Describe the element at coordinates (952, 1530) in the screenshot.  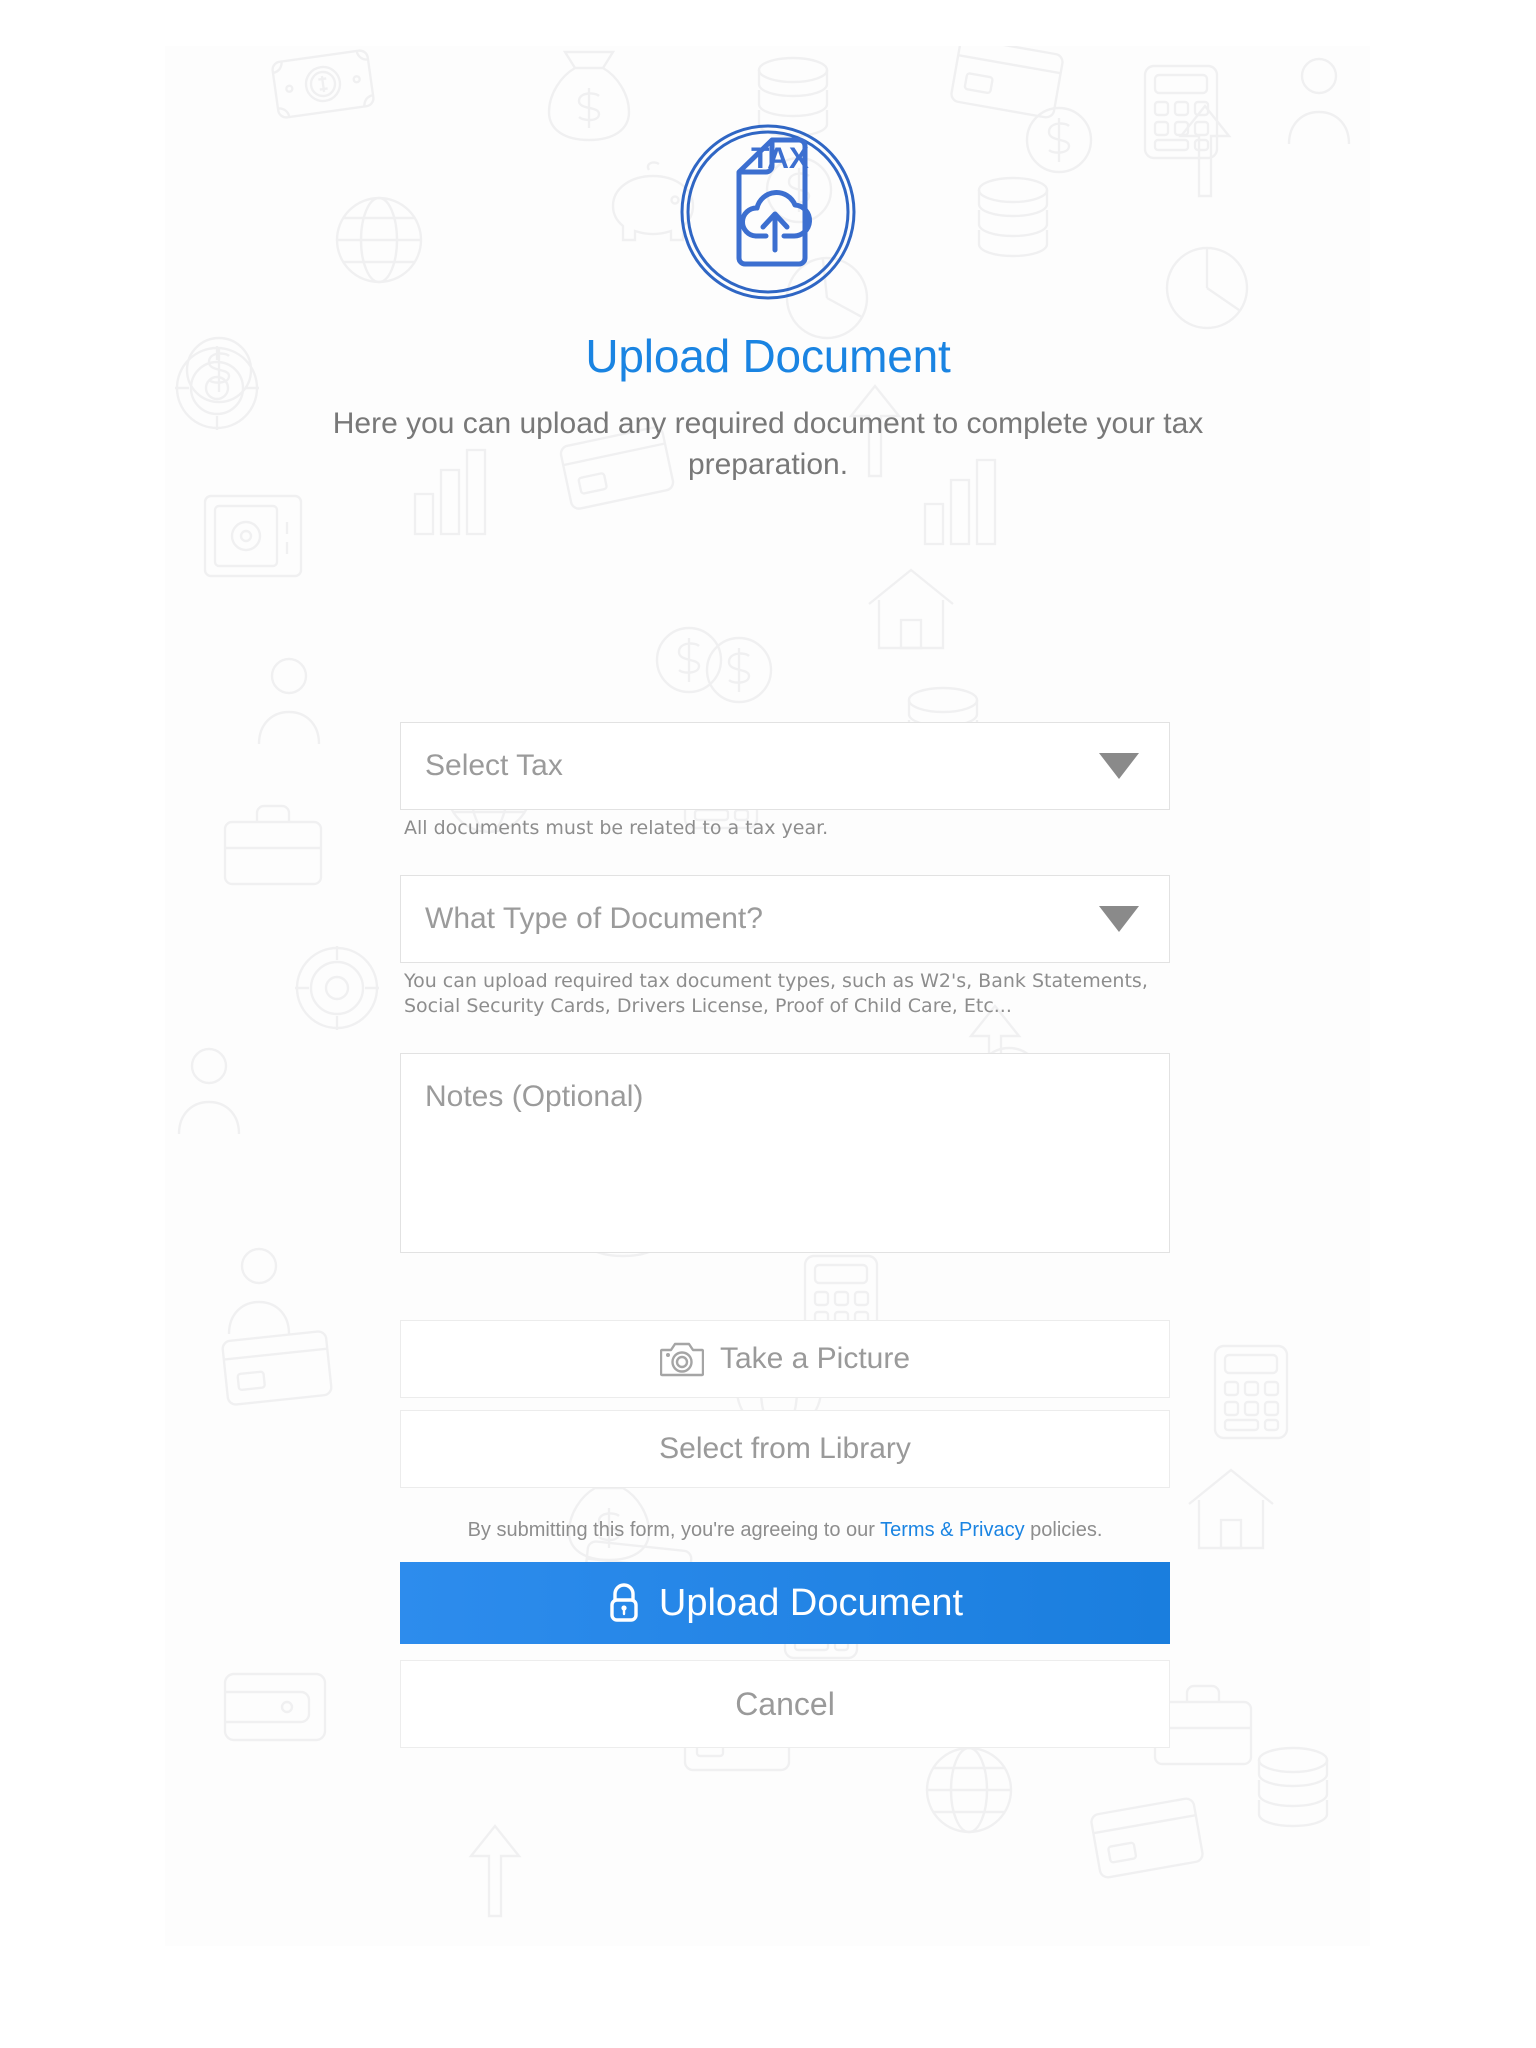
I see `terms-privacy-link: Terms & Privacy` at that location.